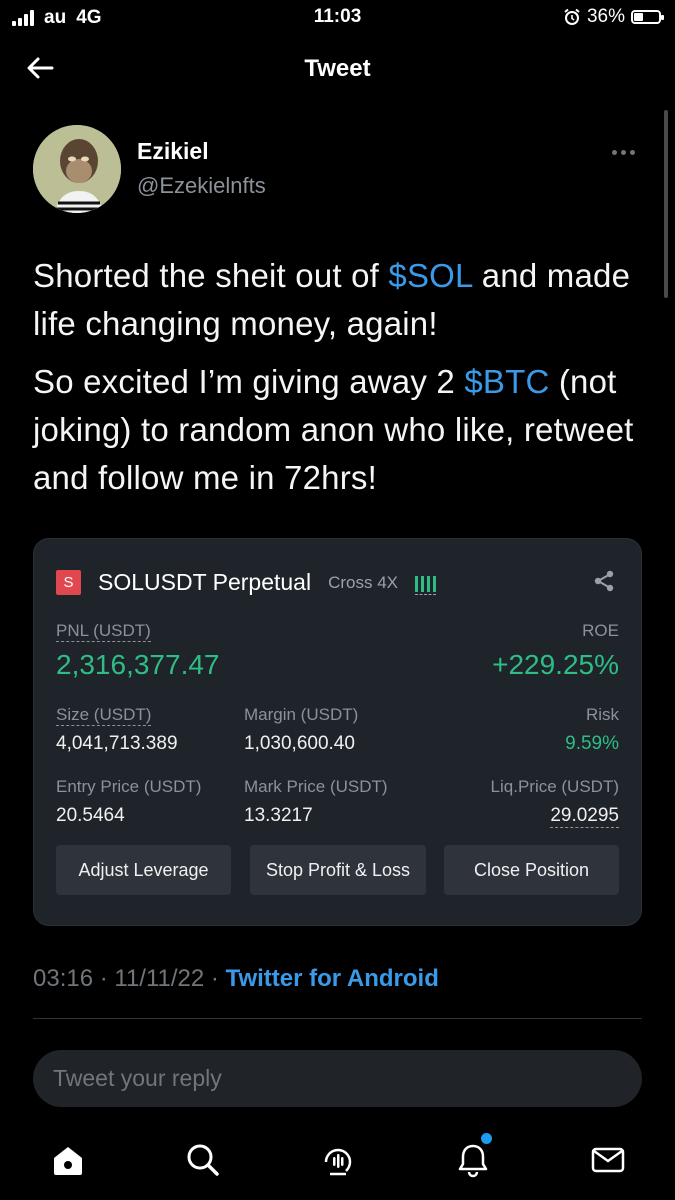 The height and width of the screenshot is (1200, 675). I want to click on pnl-label: PNL (USDT), so click(103, 631).